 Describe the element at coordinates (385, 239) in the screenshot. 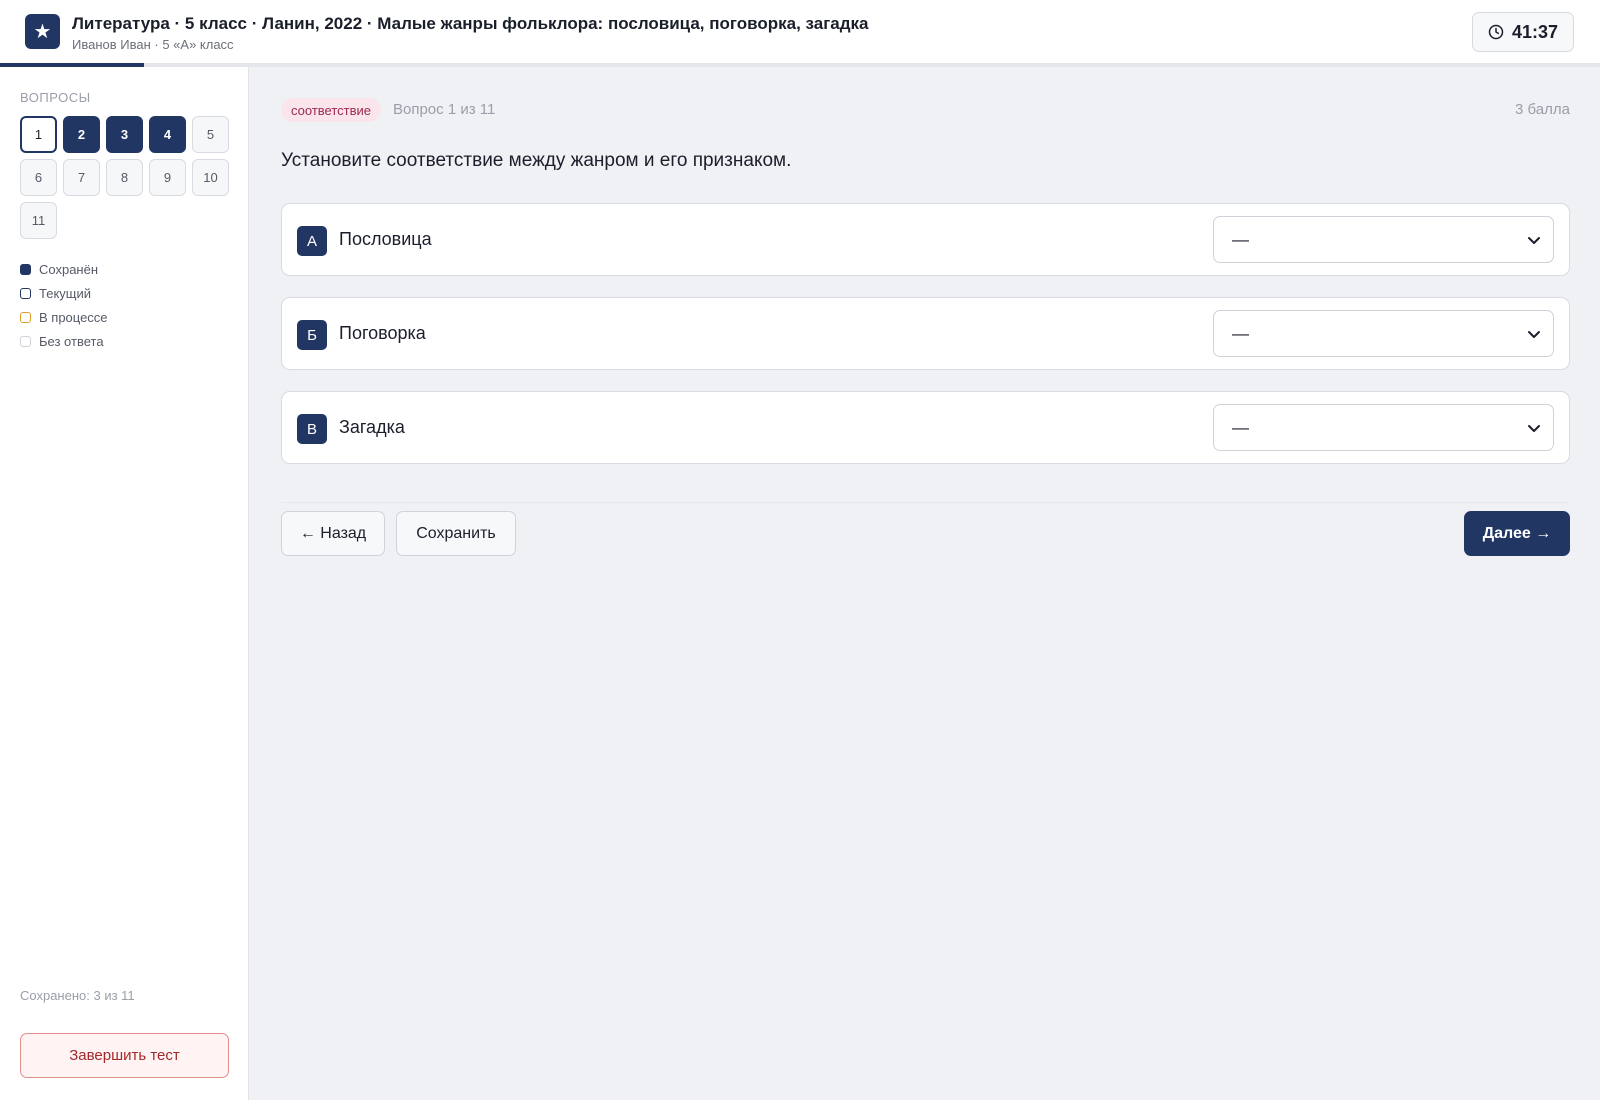

I see `row-label: Пословица` at that location.